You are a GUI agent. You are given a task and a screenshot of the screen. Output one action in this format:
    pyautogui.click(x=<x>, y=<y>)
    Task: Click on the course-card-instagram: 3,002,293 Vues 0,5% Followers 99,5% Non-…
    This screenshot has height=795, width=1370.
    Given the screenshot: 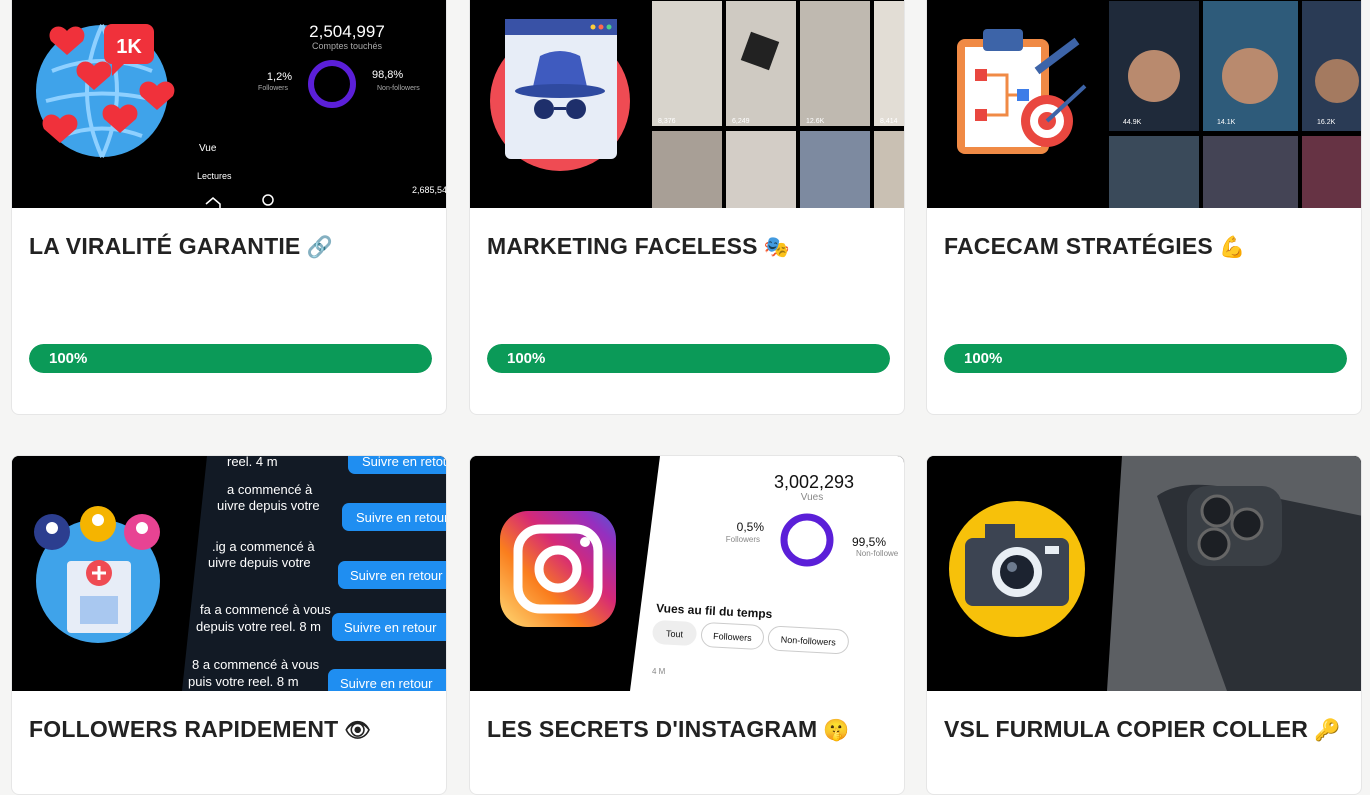 What is the action you would take?
    pyautogui.click(x=687, y=625)
    